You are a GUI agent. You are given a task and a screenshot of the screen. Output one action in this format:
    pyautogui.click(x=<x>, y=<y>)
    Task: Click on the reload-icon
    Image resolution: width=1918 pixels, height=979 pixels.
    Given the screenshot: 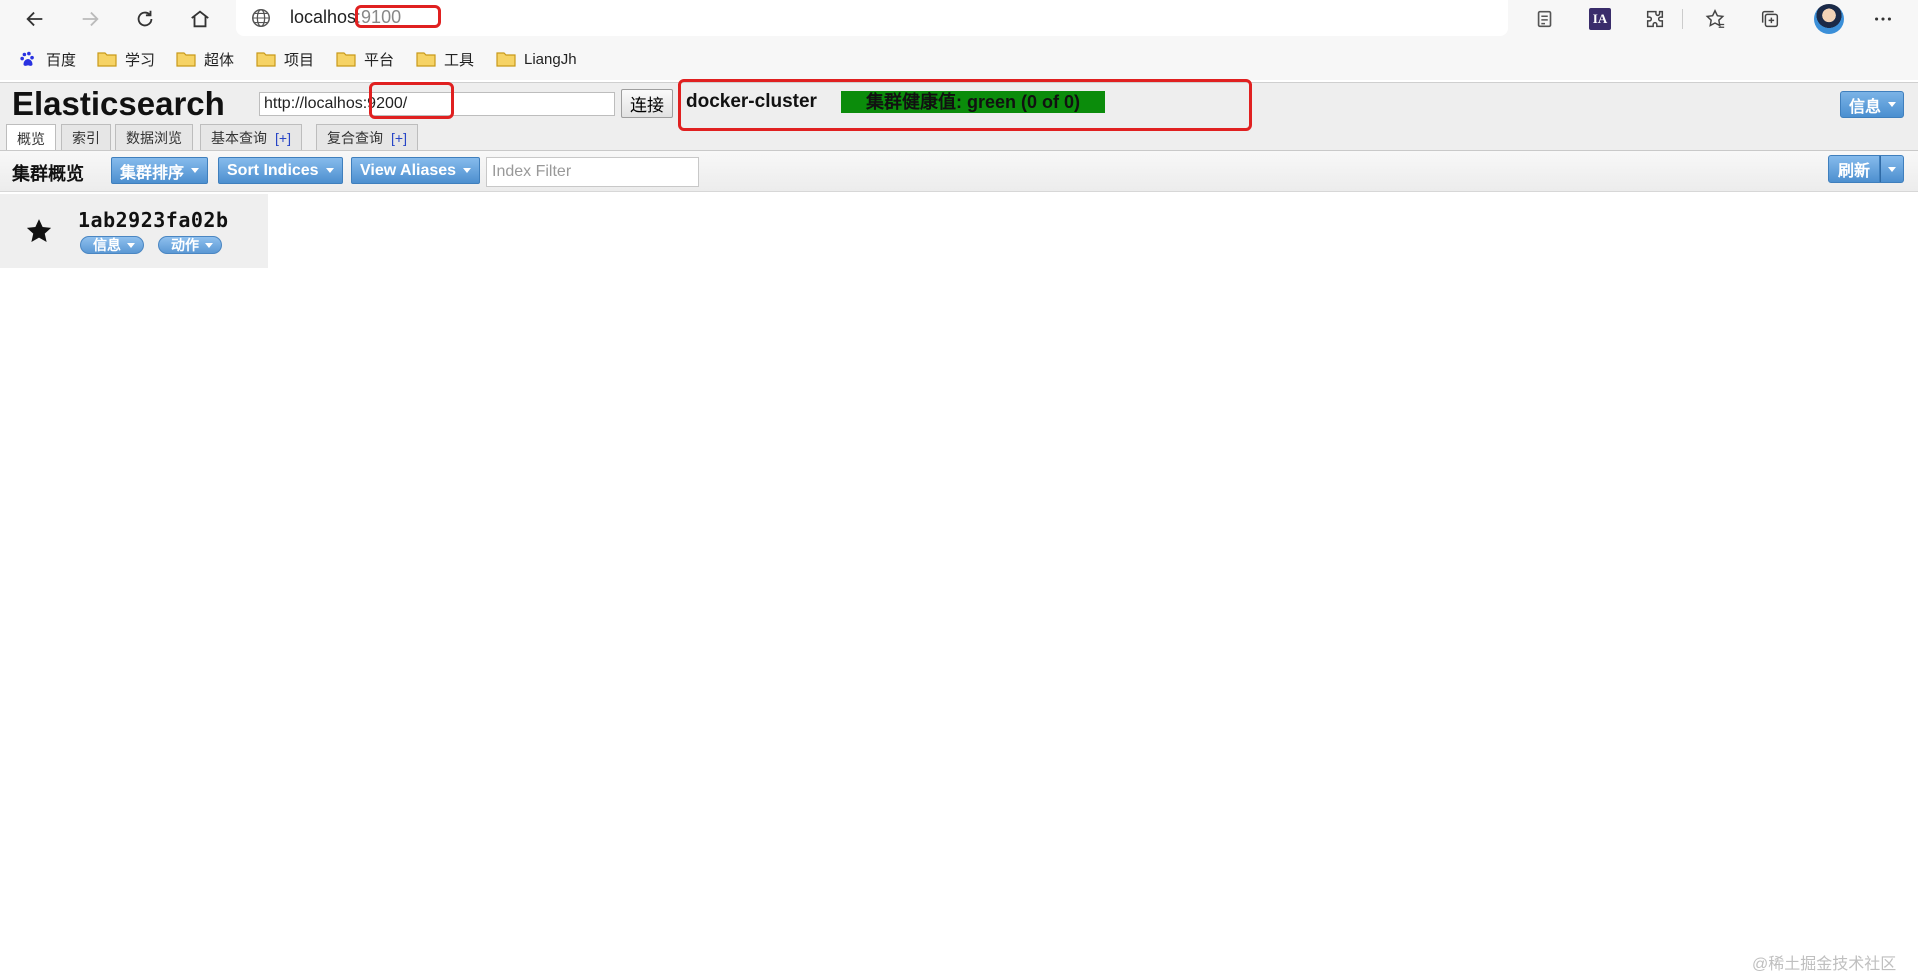 What is the action you would take?
    pyautogui.click(x=145, y=18)
    